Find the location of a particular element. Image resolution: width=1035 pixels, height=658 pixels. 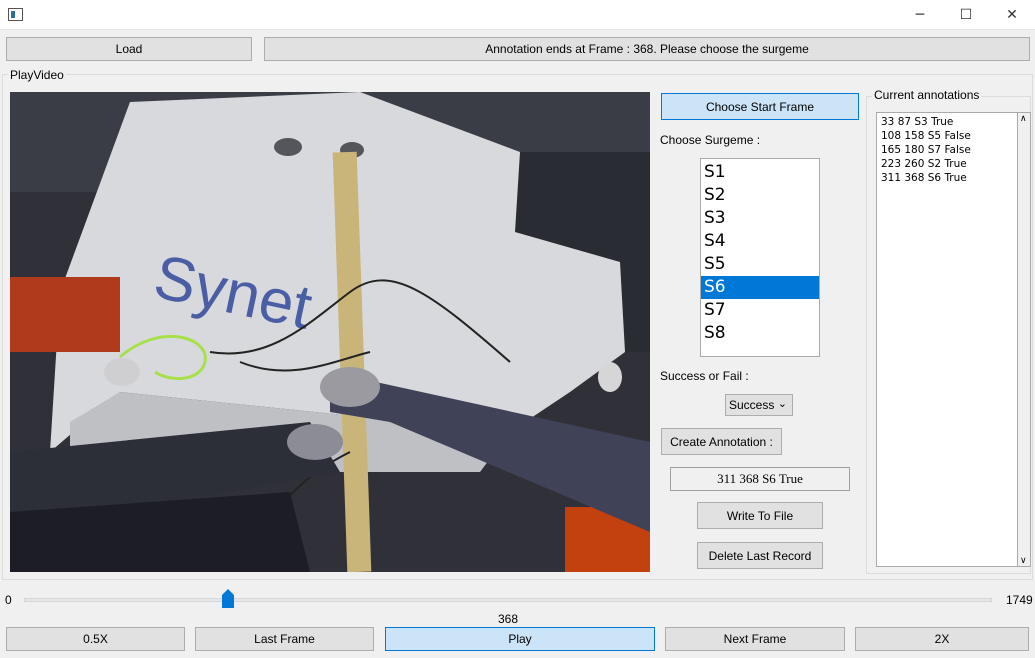

annotation-field: 311 368 S6 True is located at coordinates (760, 479).